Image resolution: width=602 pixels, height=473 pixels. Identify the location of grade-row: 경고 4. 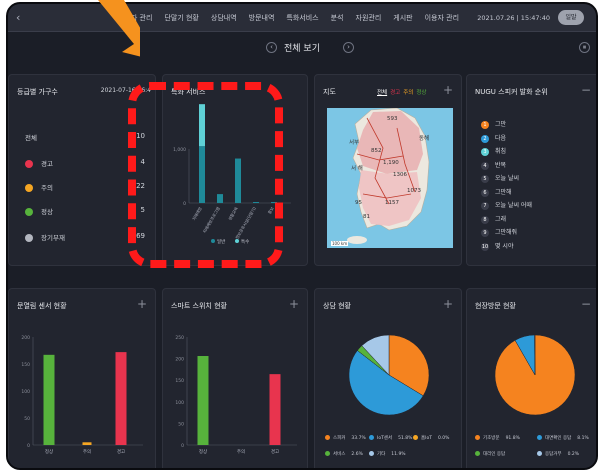
(82, 164).